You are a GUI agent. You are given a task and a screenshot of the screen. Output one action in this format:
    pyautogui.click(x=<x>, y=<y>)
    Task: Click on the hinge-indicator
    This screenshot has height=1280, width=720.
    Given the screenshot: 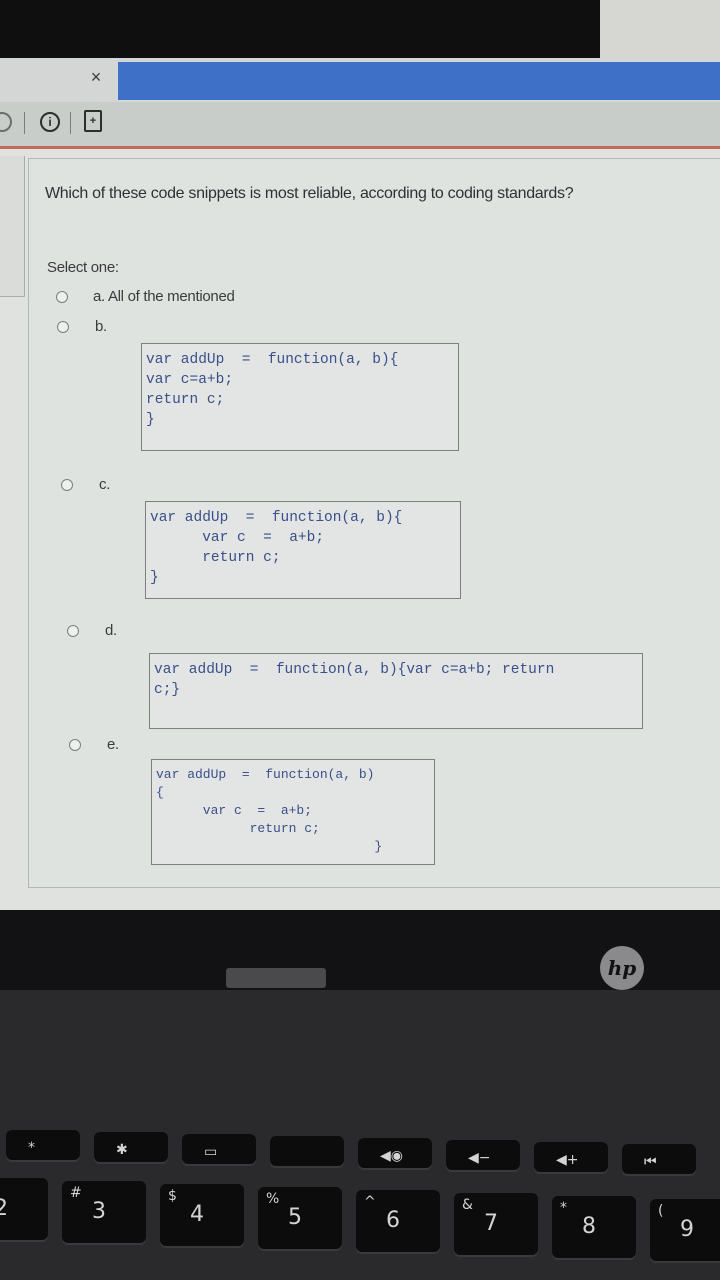 What is the action you would take?
    pyautogui.click(x=276, y=978)
    